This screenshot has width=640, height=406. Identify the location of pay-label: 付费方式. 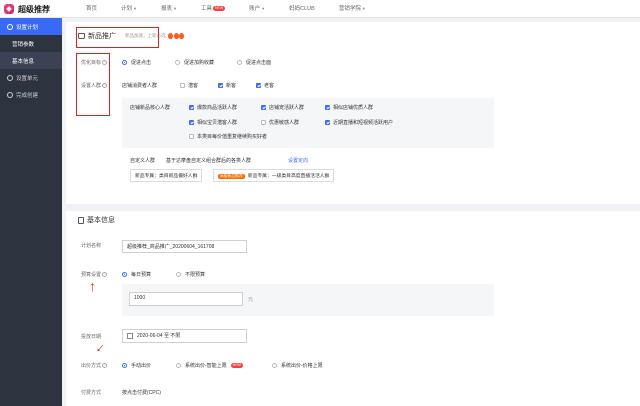
(91, 393).